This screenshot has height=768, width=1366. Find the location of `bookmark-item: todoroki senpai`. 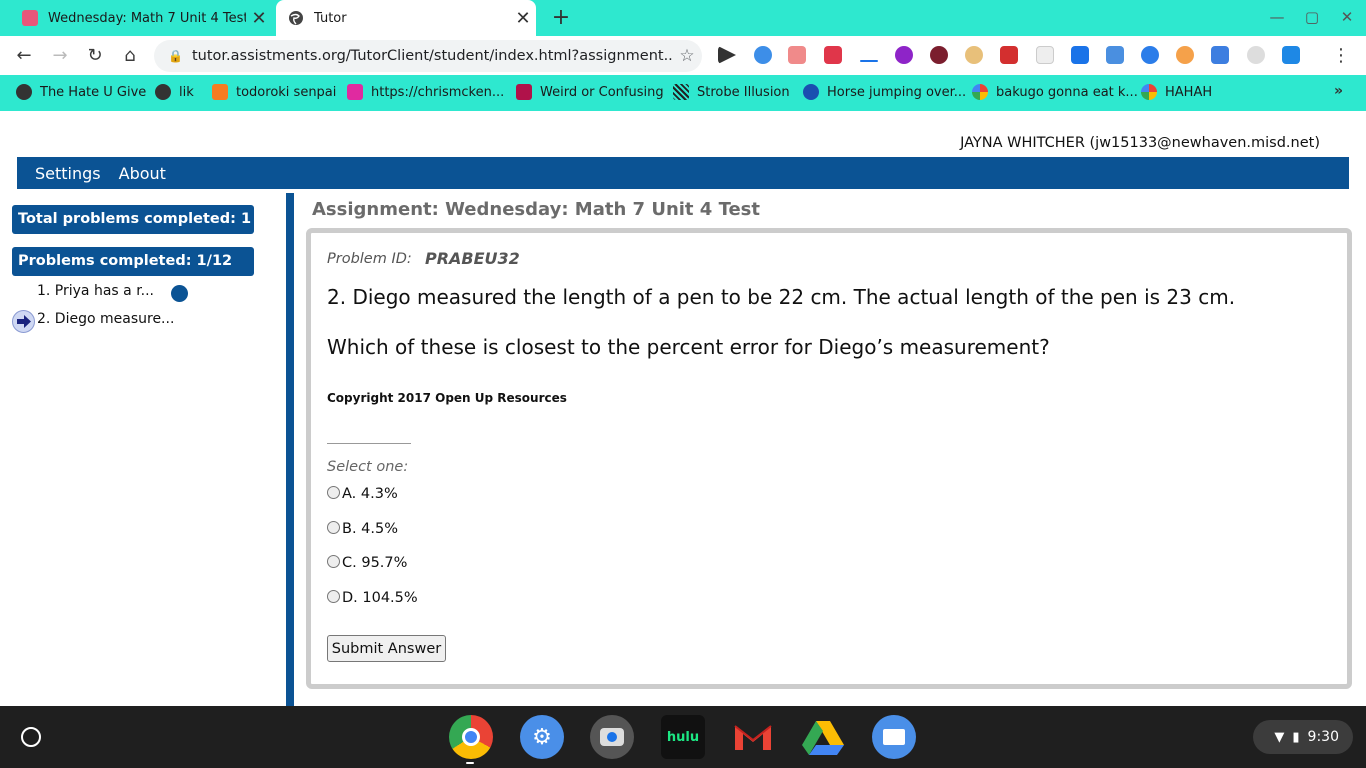

bookmark-item: todoroki senpai is located at coordinates (274, 92).